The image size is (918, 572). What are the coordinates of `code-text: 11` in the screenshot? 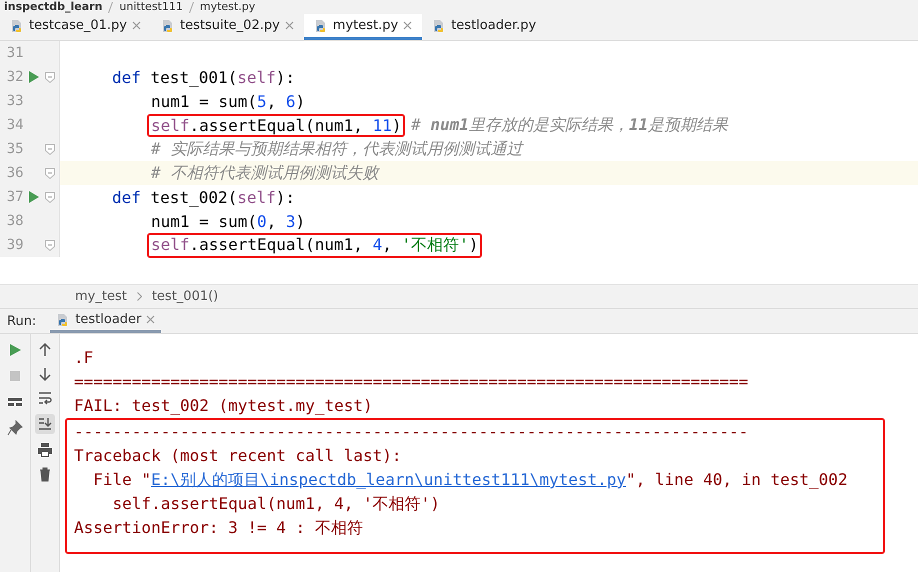 It's located at (382, 125).